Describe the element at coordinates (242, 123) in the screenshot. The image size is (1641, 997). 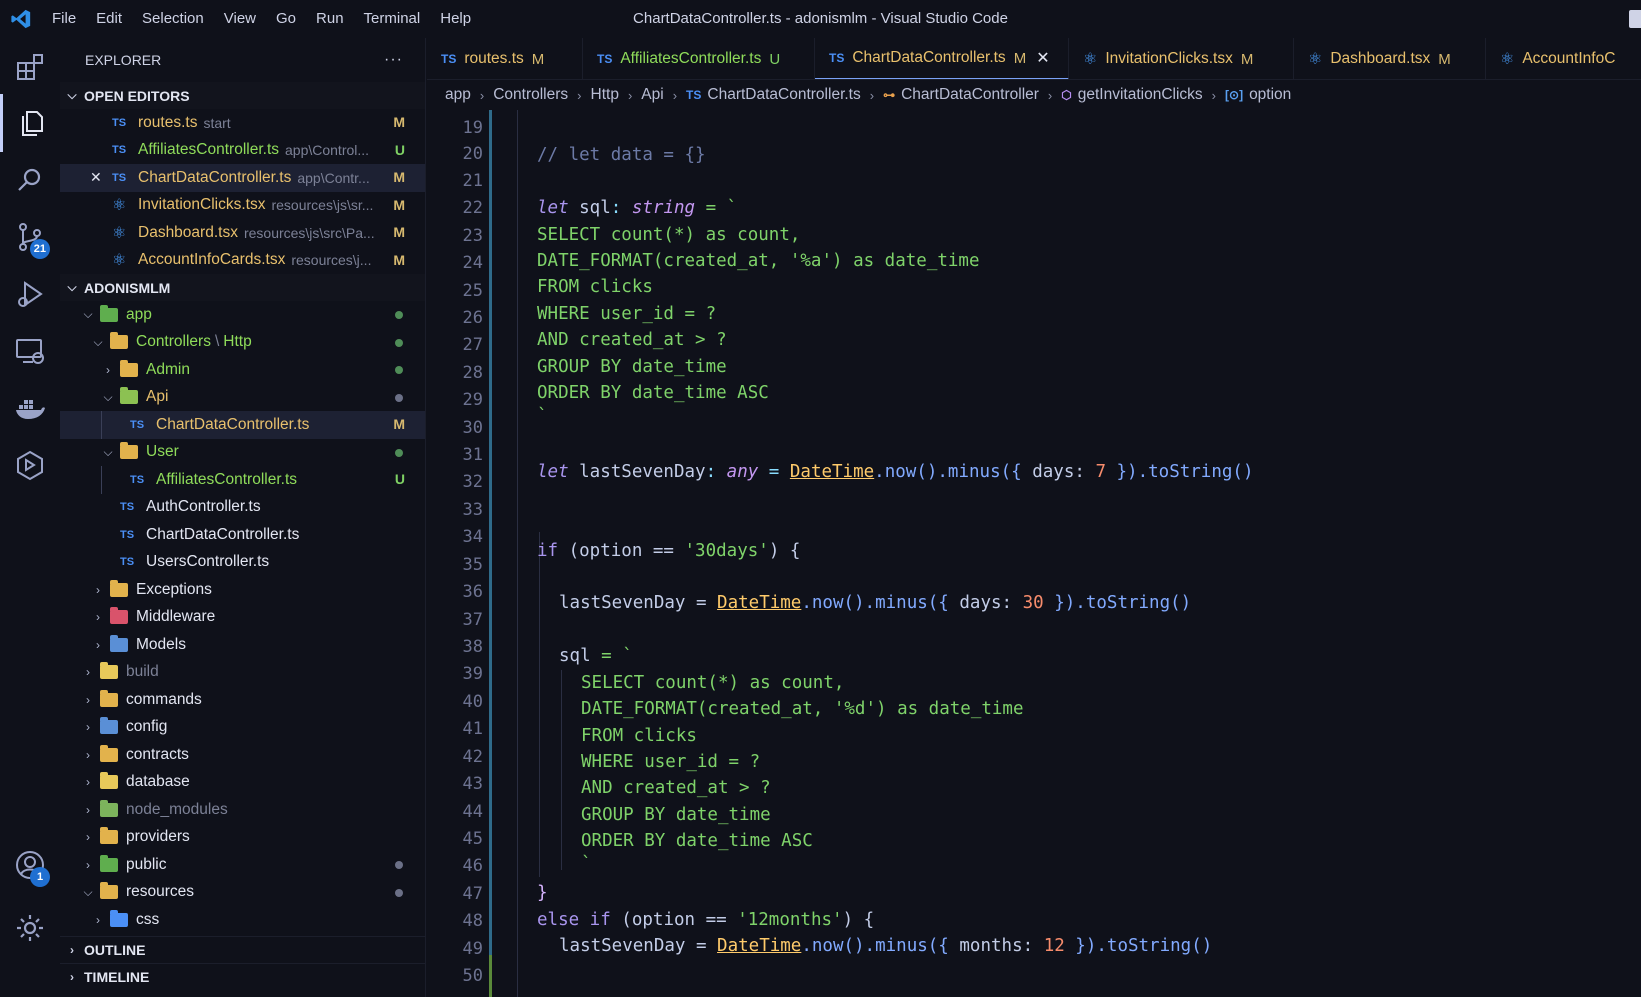
I see `open-editor-item: TS routes.ts start M` at that location.